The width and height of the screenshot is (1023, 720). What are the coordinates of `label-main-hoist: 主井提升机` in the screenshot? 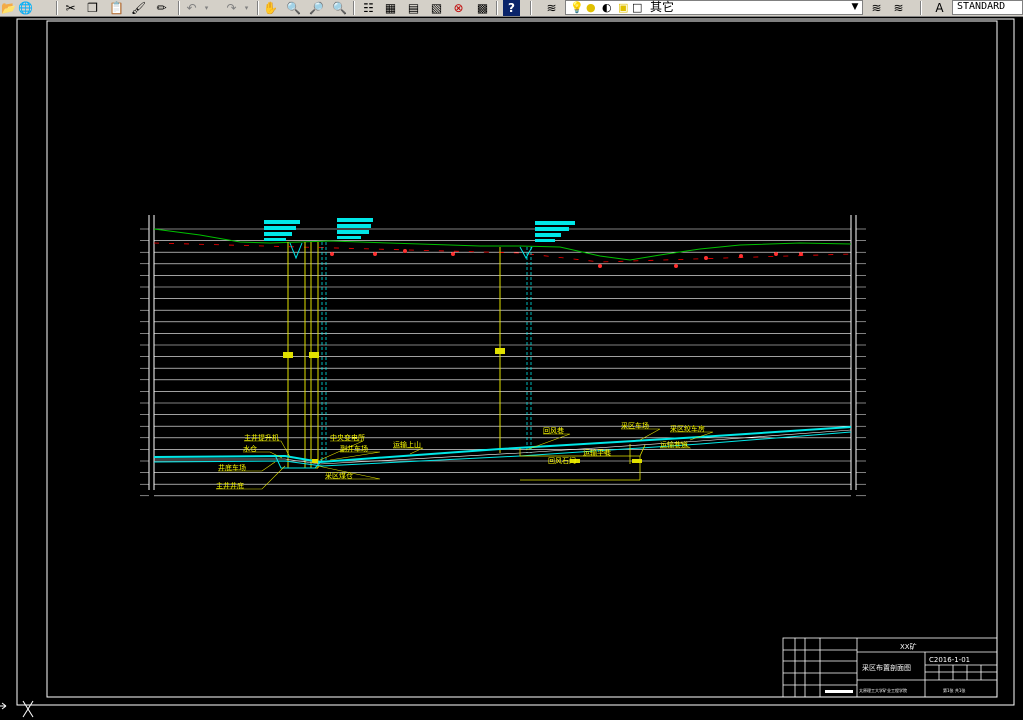 It's located at (261, 437).